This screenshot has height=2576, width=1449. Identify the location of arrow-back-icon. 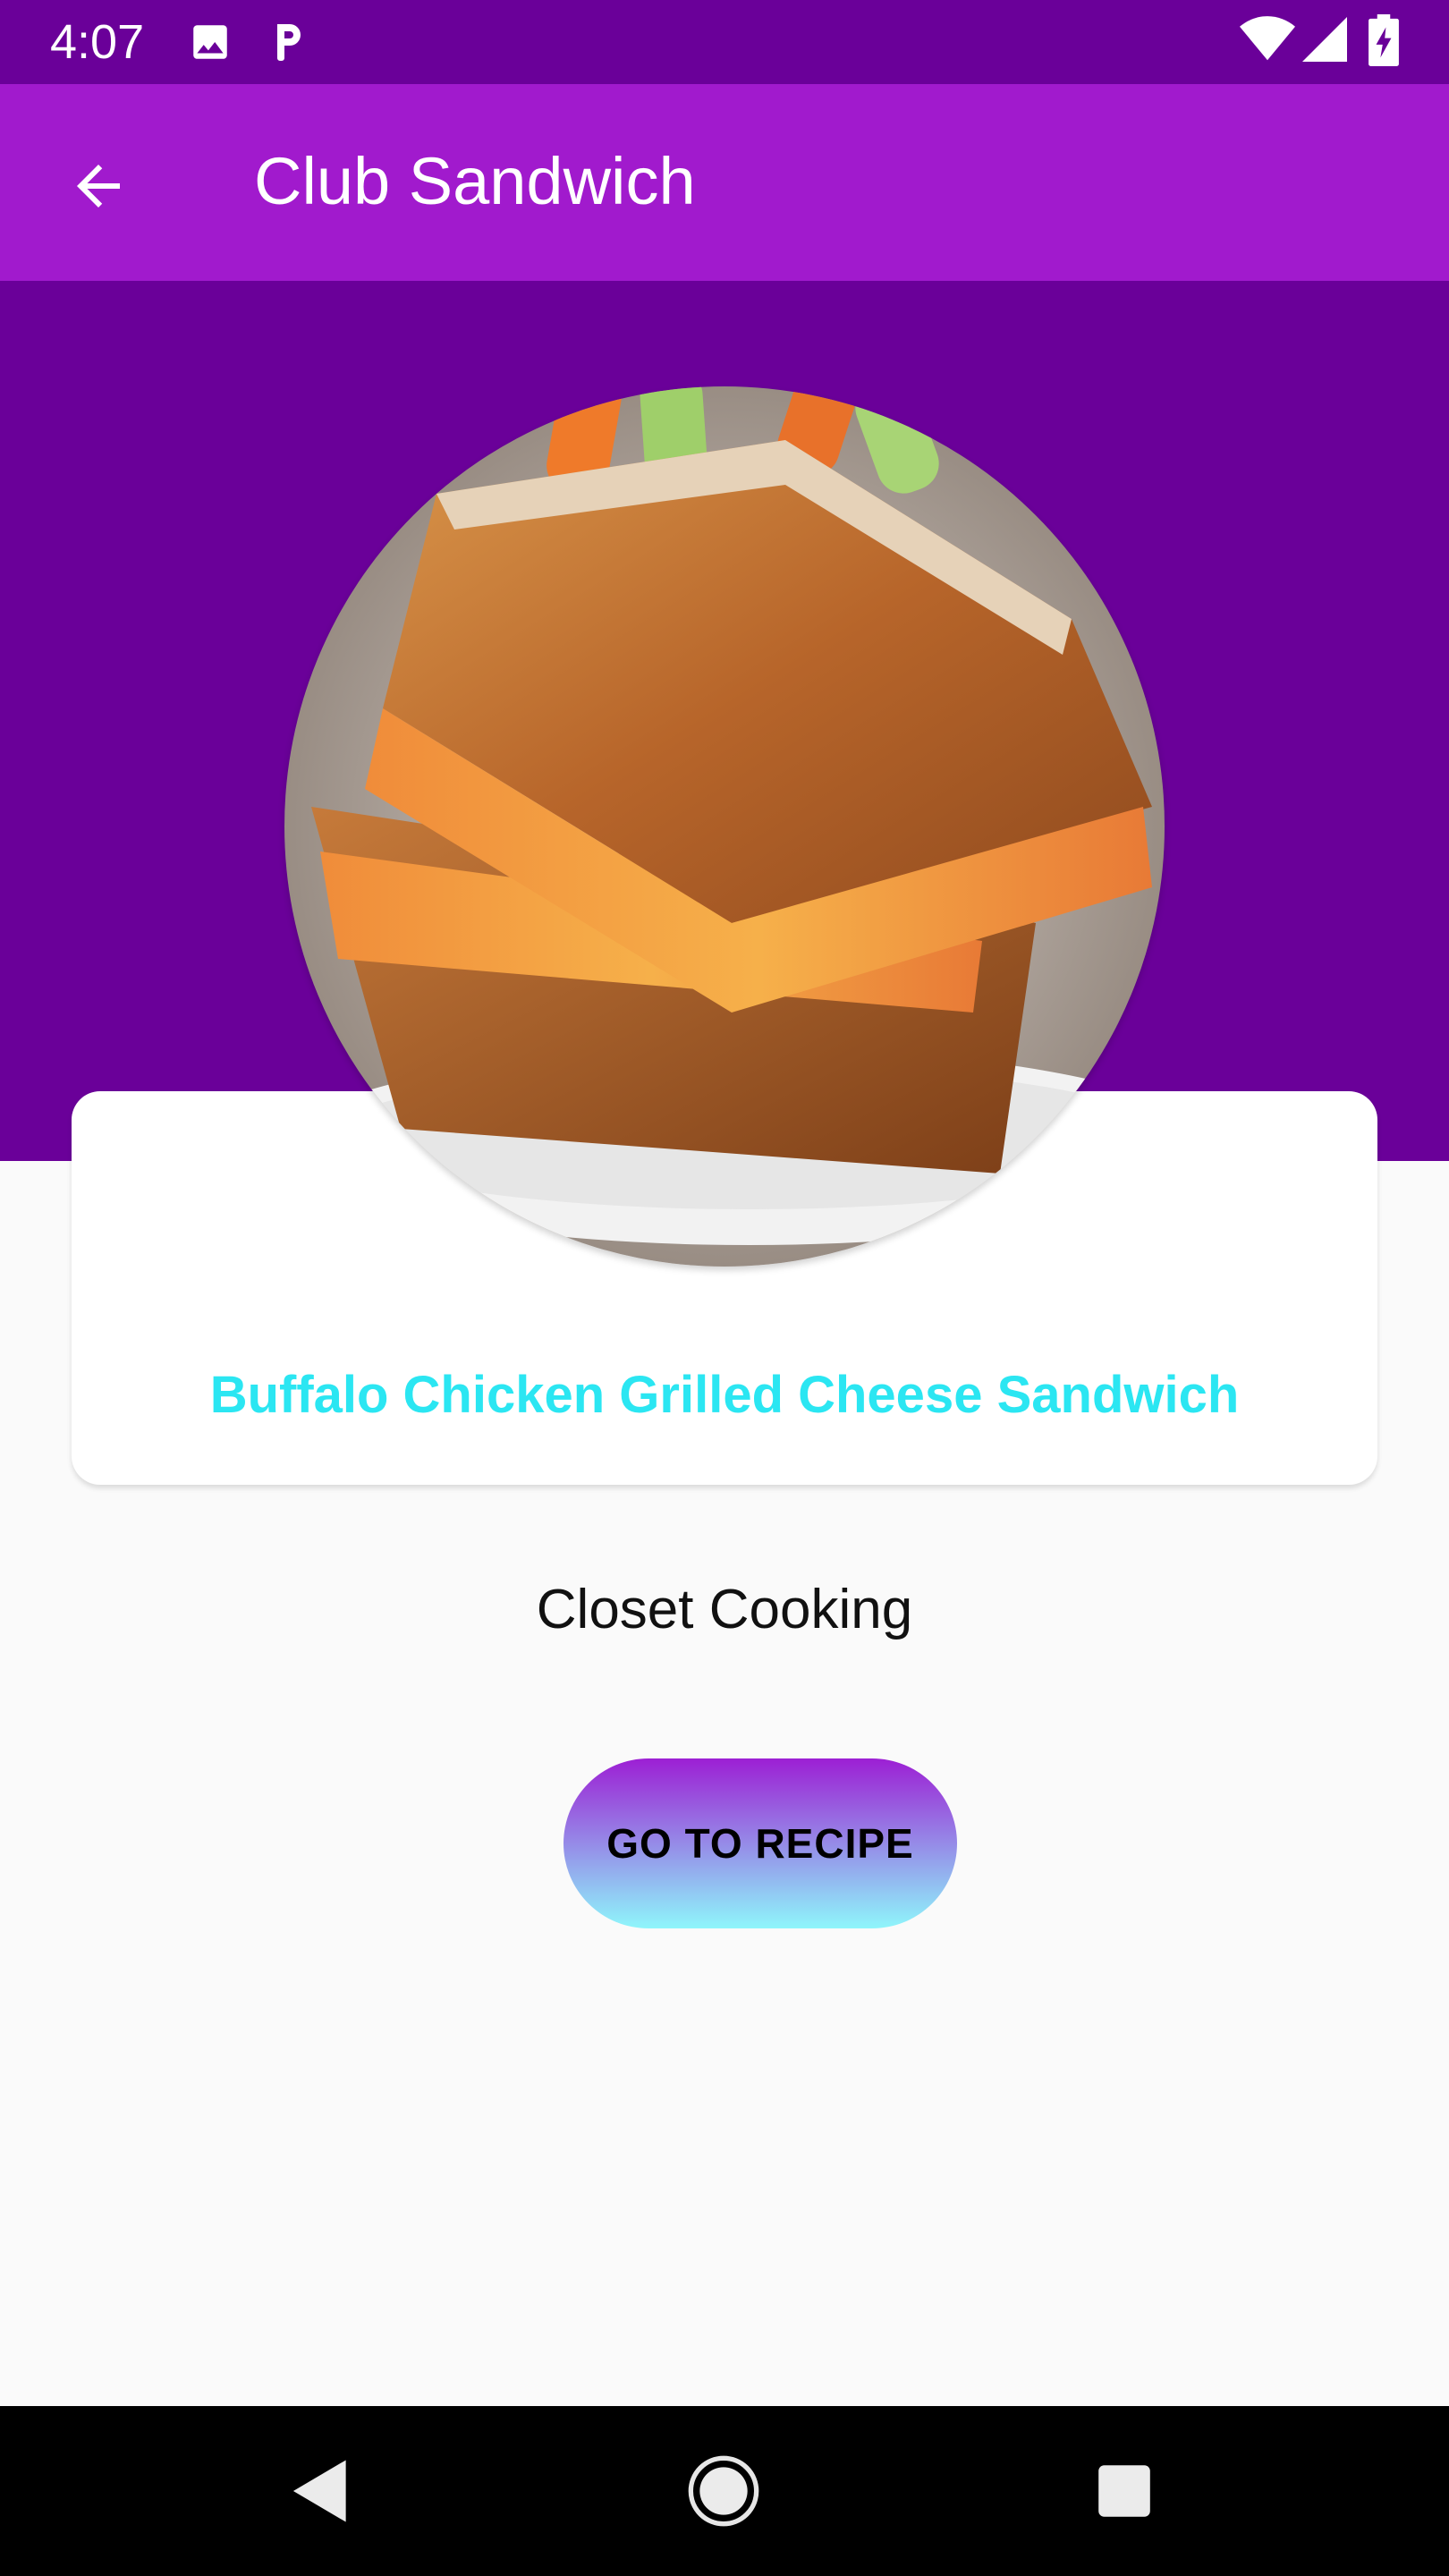
(98, 186).